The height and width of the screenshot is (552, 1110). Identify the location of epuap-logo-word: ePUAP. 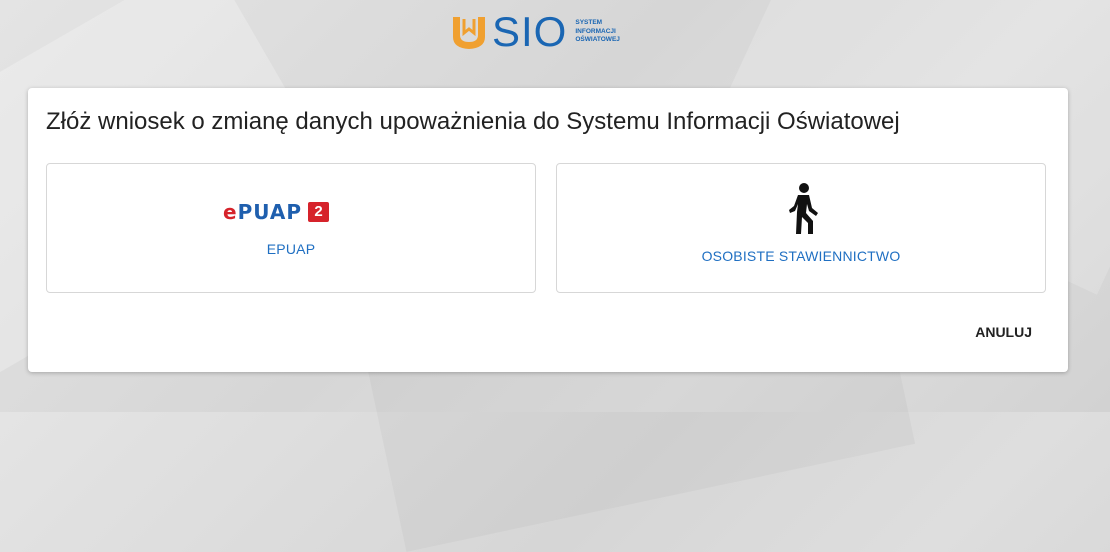
(262, 212).